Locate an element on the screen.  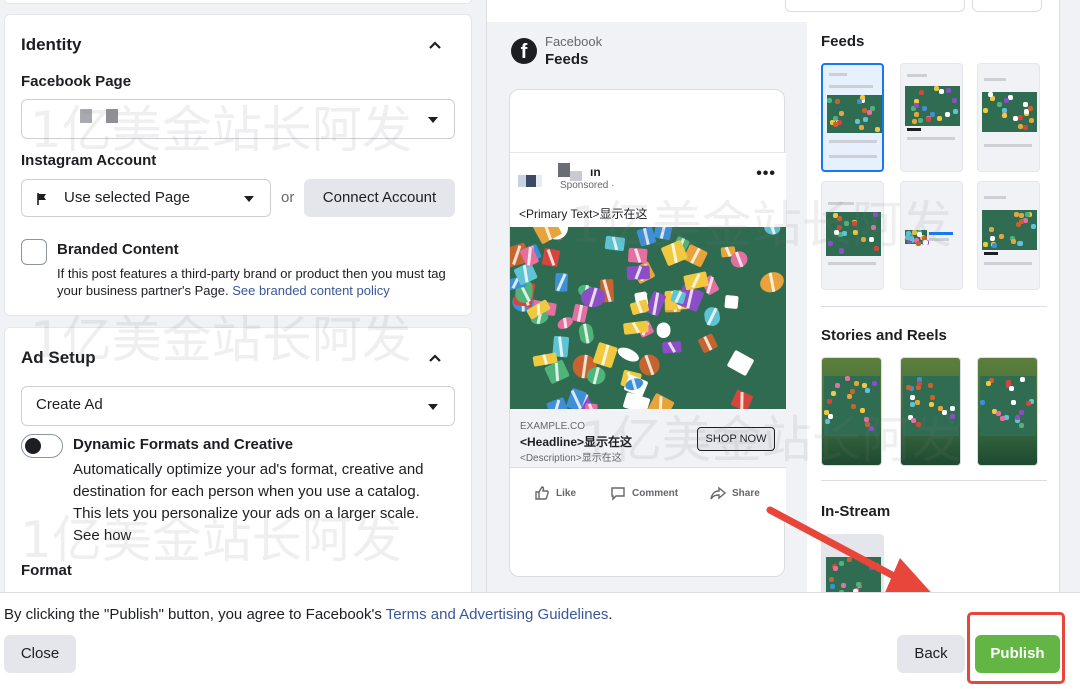
dynamic-formats-toggle is located at coordinates (42, 446).